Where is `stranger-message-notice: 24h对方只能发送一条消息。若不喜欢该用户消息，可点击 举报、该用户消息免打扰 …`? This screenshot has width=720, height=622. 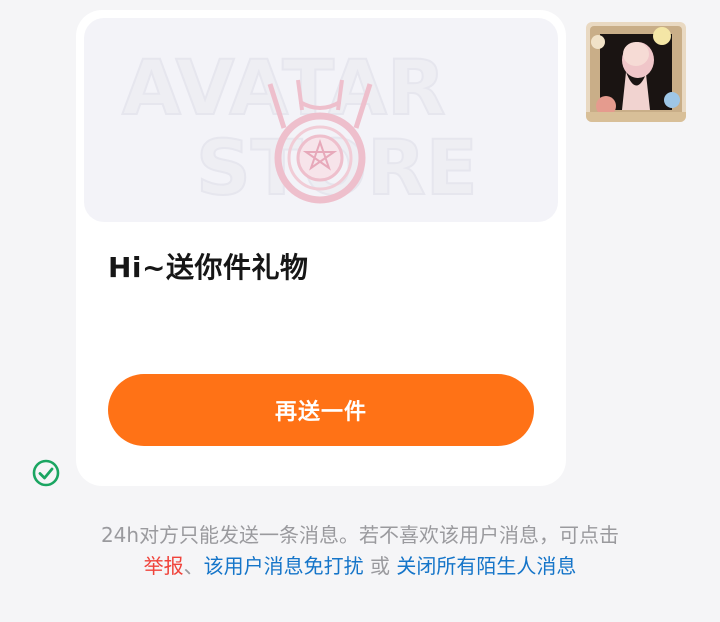 stranger-message-notice: 24h对方只能发送一条消息。若不喜欢该用户消息，可点击 举报、该用户消息免打扰 … is located at coordinates (360, 551).